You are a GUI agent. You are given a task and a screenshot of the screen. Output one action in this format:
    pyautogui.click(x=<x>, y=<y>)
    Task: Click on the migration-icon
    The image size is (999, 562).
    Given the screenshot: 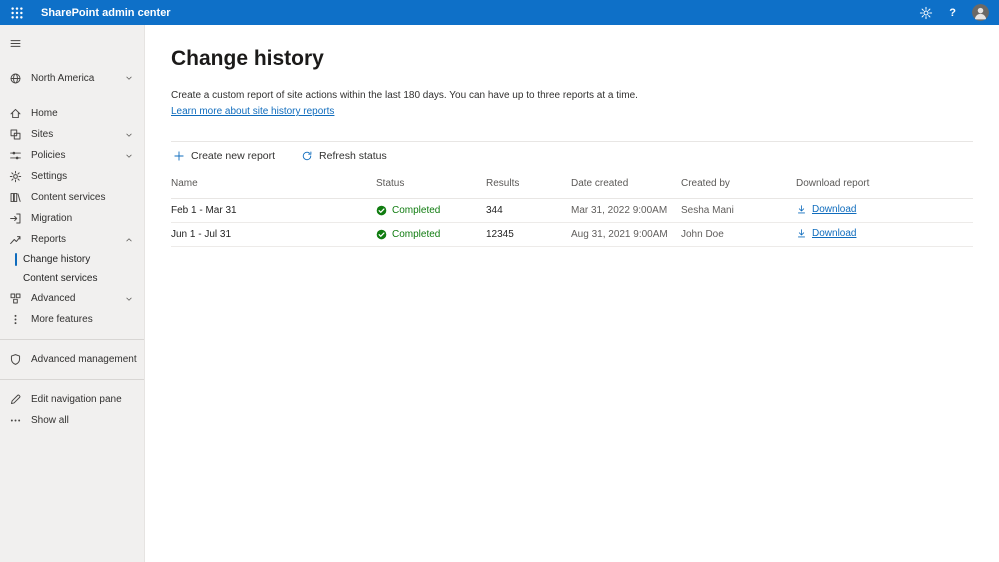 What is the action you would take?
    pyautogui.click(x=15, y=218)
    